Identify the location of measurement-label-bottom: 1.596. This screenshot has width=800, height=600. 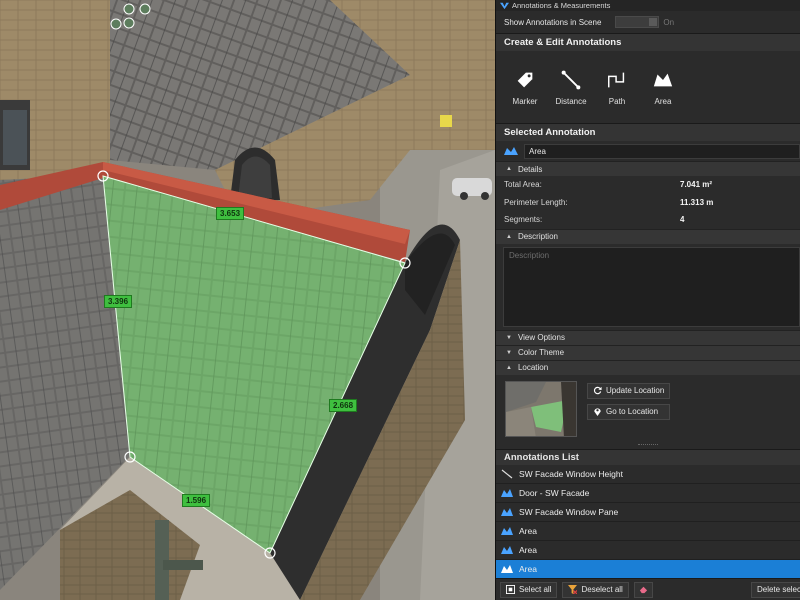
(196, 500).